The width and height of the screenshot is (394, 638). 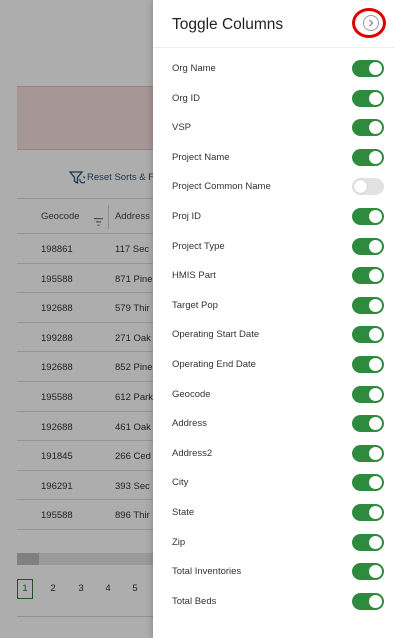 What do you see at coordinates (273, 99) in the screenshot?
I see `column-toggle-item: Org ID` at bounding box center [273, 99].